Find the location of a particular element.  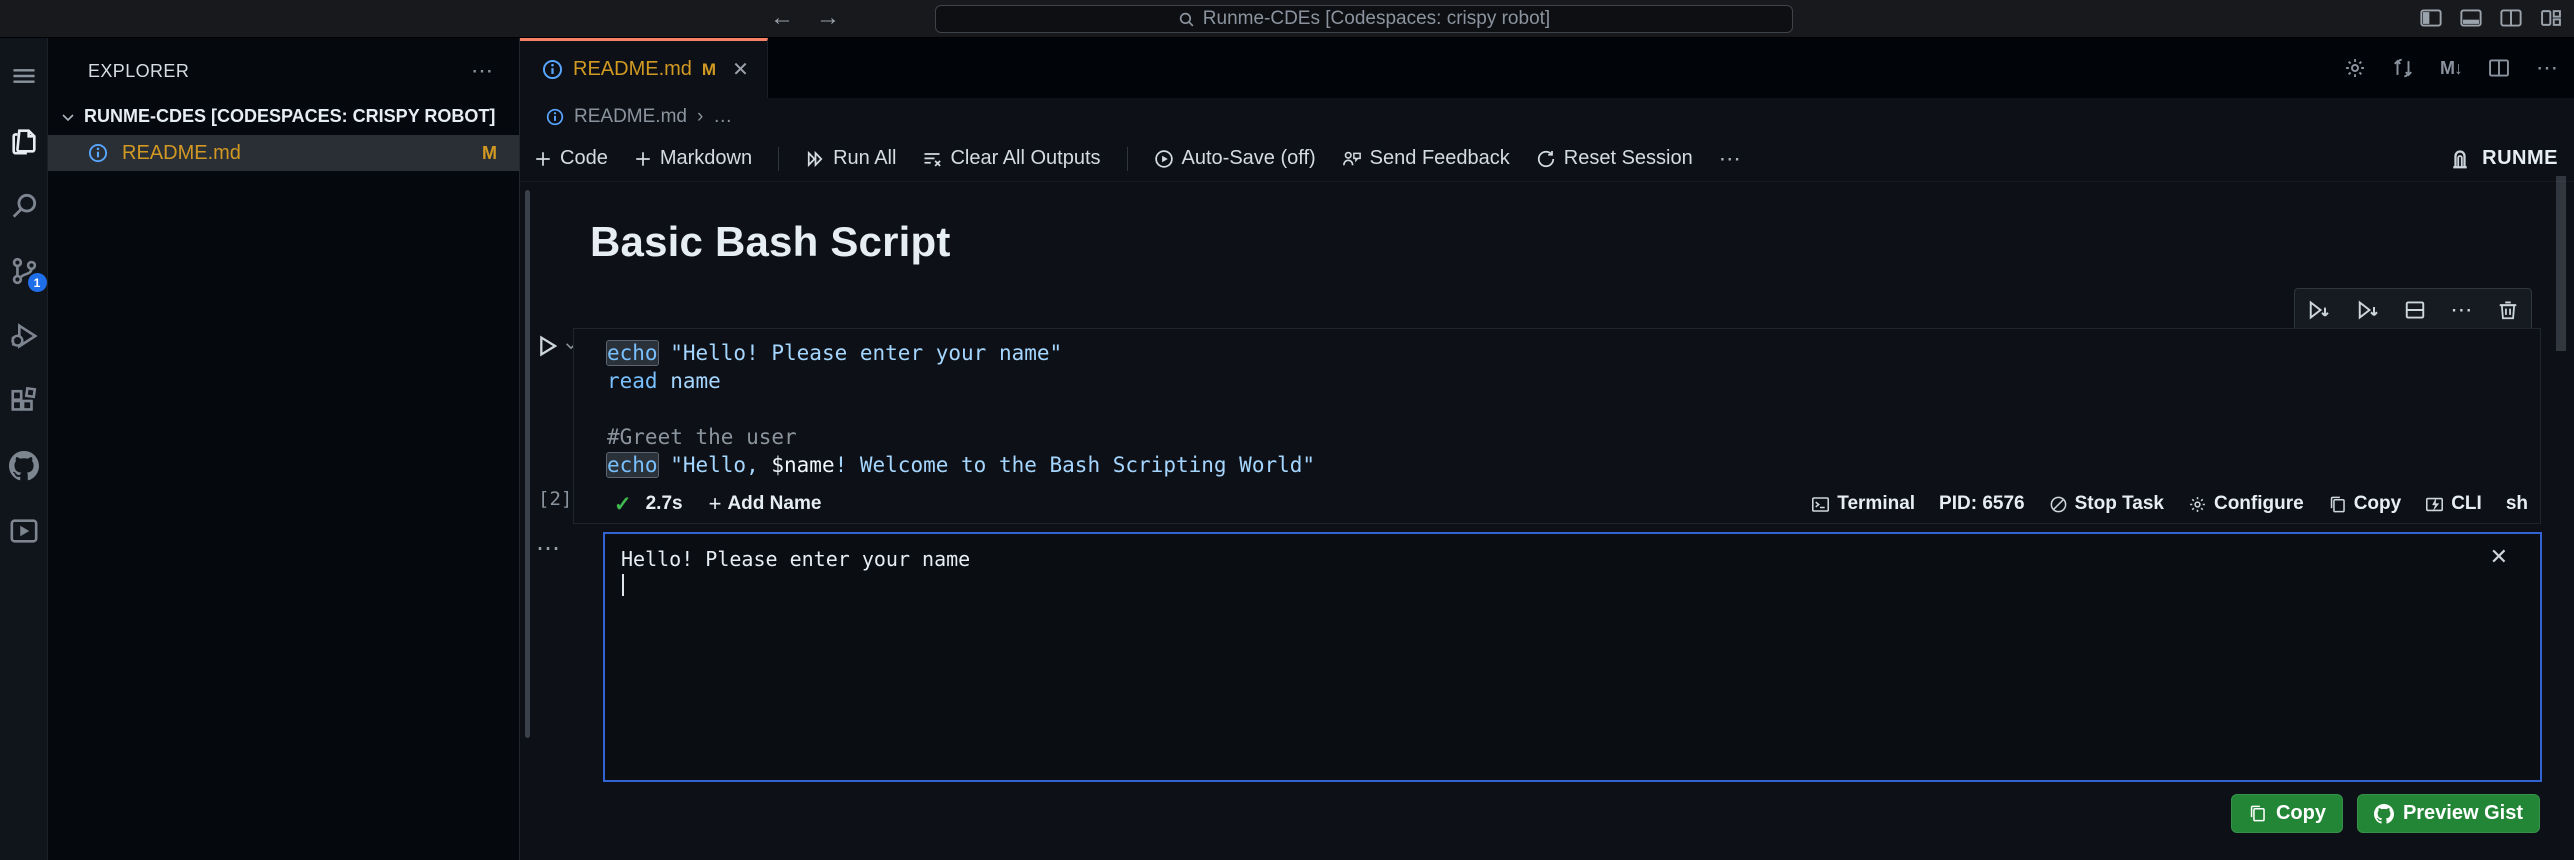

breadcrumb-file: README.md is located at coordinates (630, 117).